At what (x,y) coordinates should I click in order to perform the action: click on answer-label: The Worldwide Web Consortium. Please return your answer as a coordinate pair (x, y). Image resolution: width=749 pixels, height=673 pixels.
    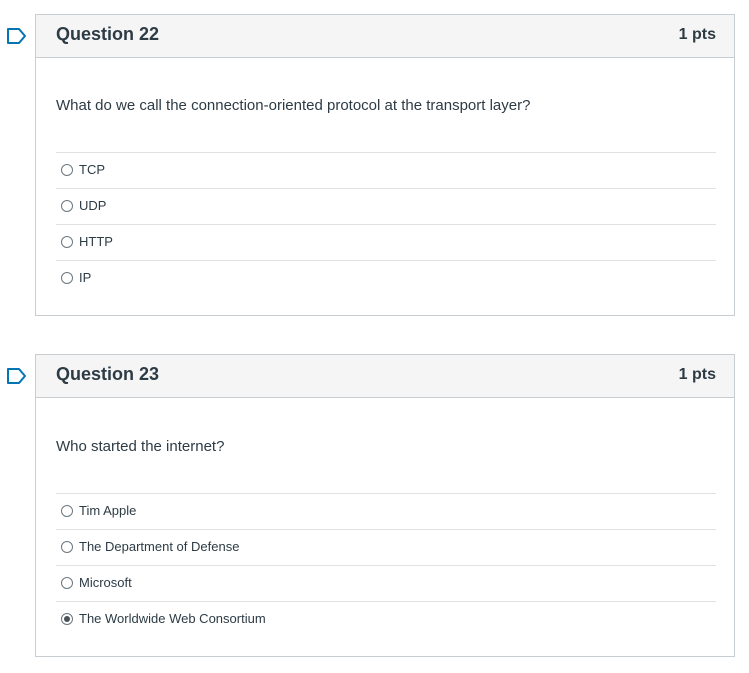
    Looking at the image, I should click on (172, 618).